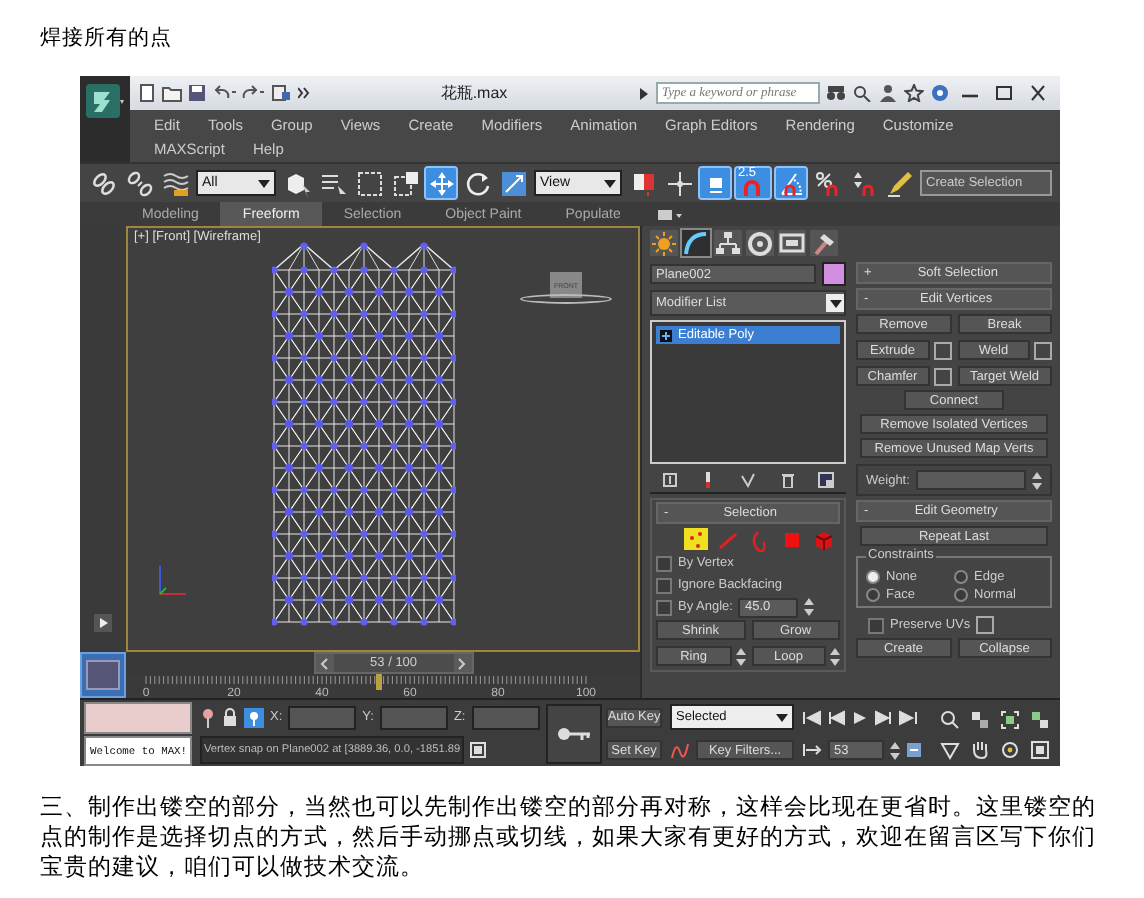  What do you see at coordinates (478, 750) in the screenshot?
I see `window-icon` at bounding box center [478, 750].